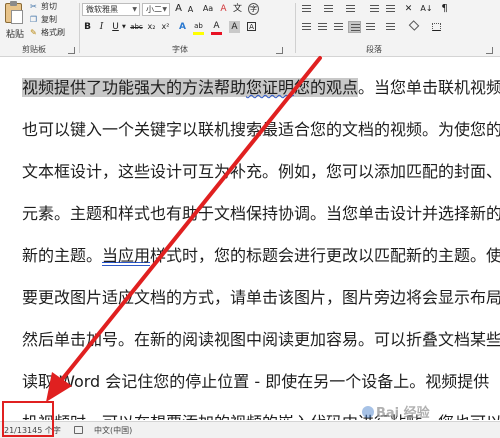  I want to click on copy-label: 复制, so click(49, 19).